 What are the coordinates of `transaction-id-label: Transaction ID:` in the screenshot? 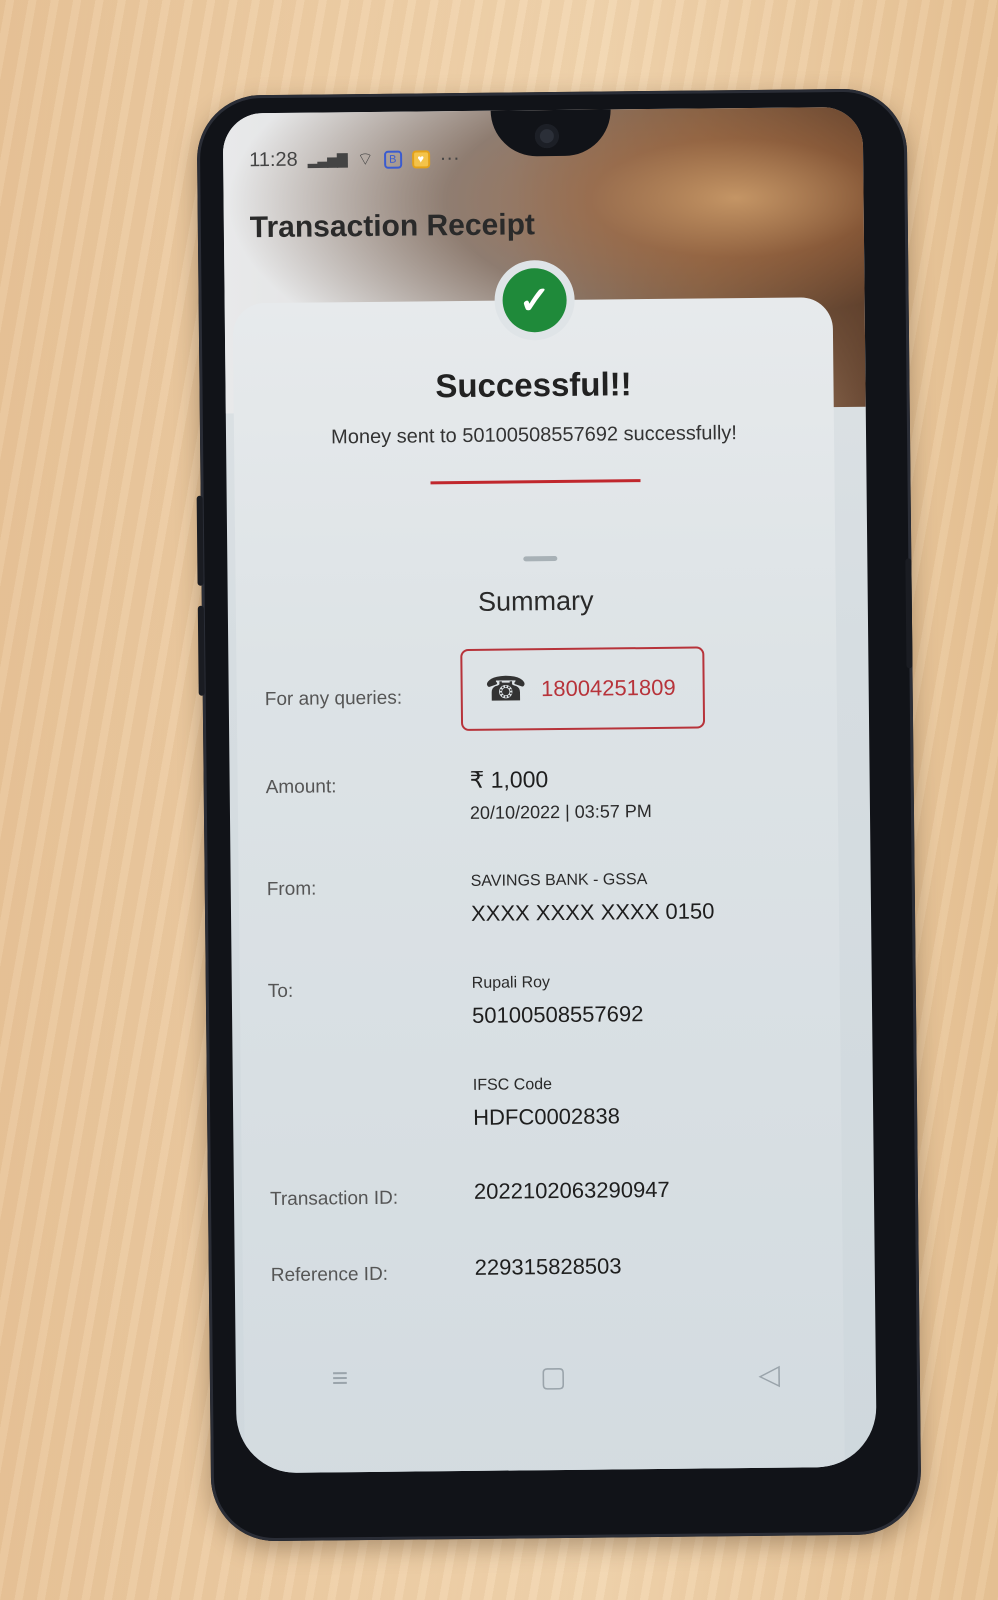 It's located at (334, 1199).